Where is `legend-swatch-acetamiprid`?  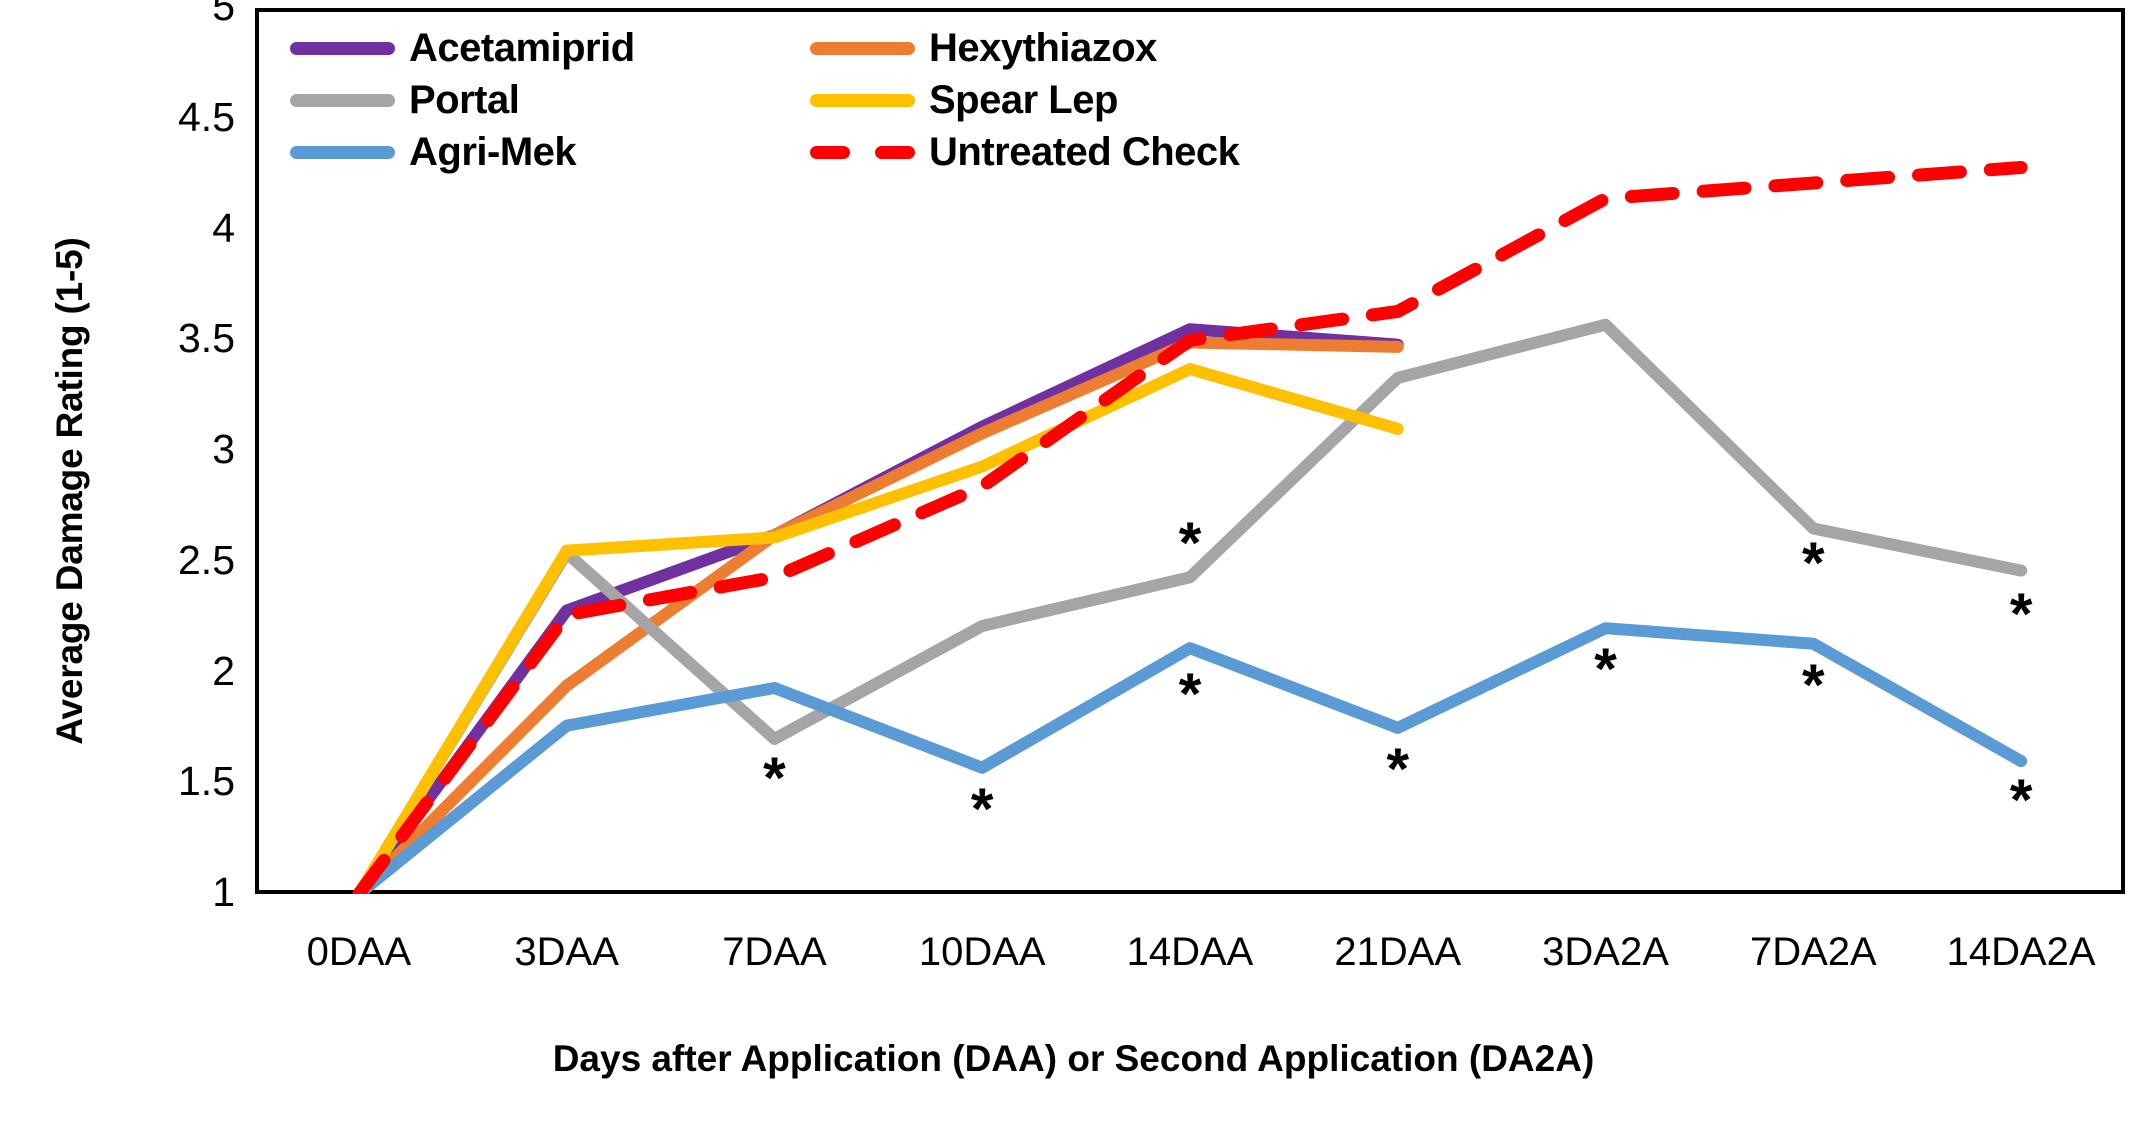 legend-swatch-acetamiprid is located at coordinates (342, 48).